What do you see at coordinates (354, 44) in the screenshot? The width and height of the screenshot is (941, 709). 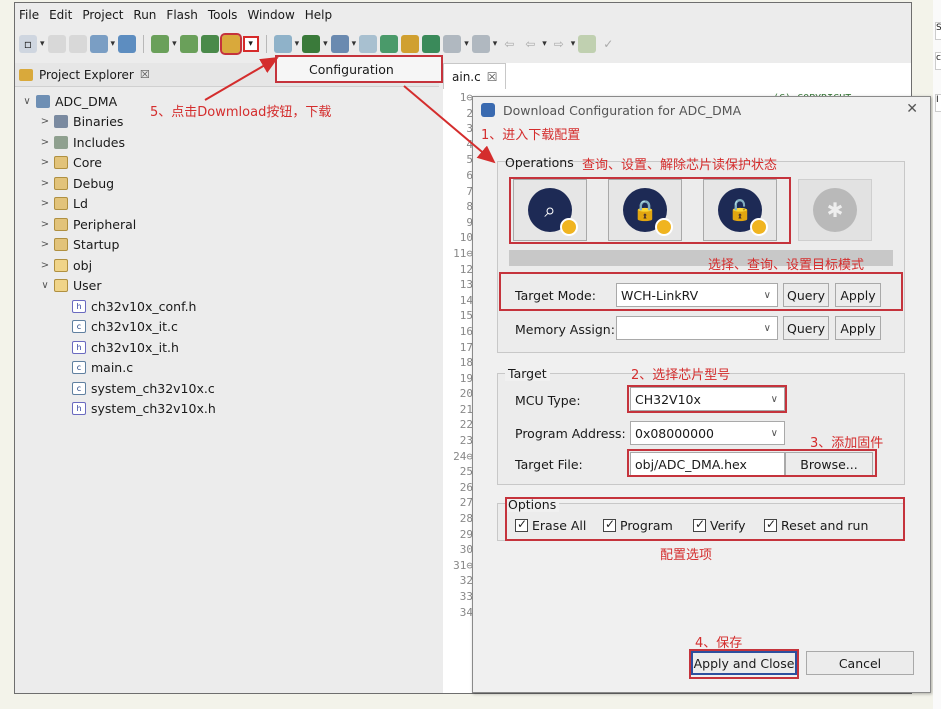 I see `search-dropdown-icon: ▾` at bounding box center [354, 44].